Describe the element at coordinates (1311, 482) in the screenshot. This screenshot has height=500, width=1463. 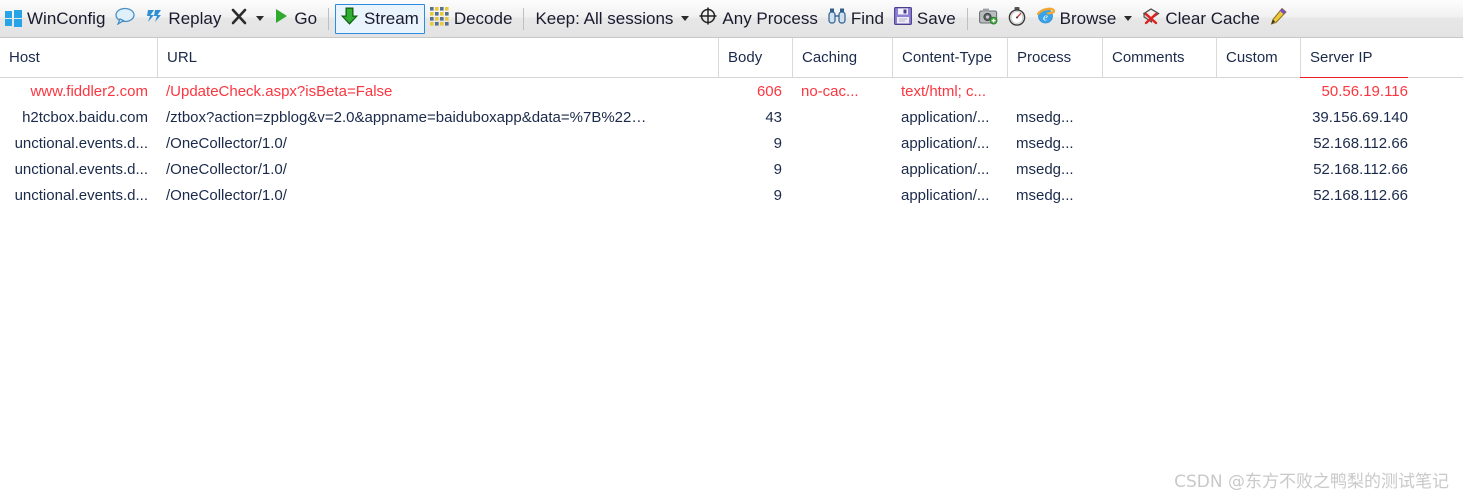
I see `csdn-watermark: CSDN @东方不败之鸭梨的测试笔记` at that location.